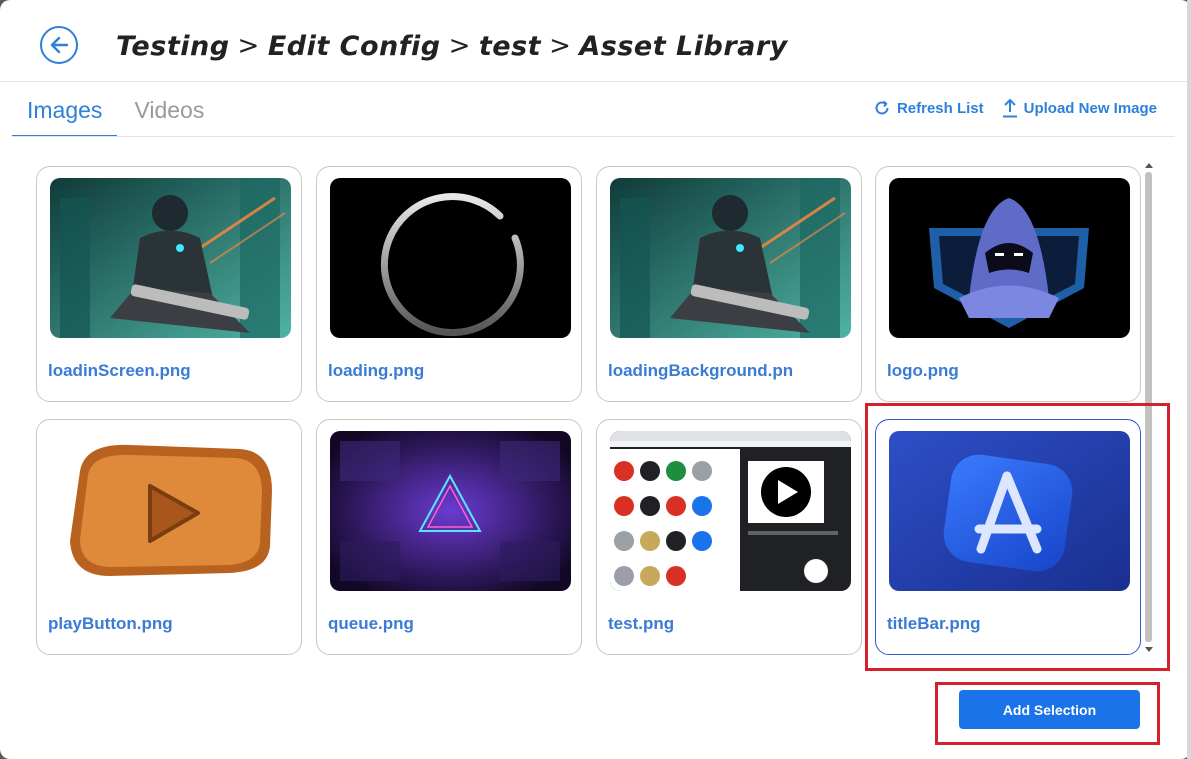 The width and height of the screenshot is (1191, 759). Describe the element at coordinates (173, 46) in the screenshot. I see `breadcrumb-item-testing: Testing` at that location.